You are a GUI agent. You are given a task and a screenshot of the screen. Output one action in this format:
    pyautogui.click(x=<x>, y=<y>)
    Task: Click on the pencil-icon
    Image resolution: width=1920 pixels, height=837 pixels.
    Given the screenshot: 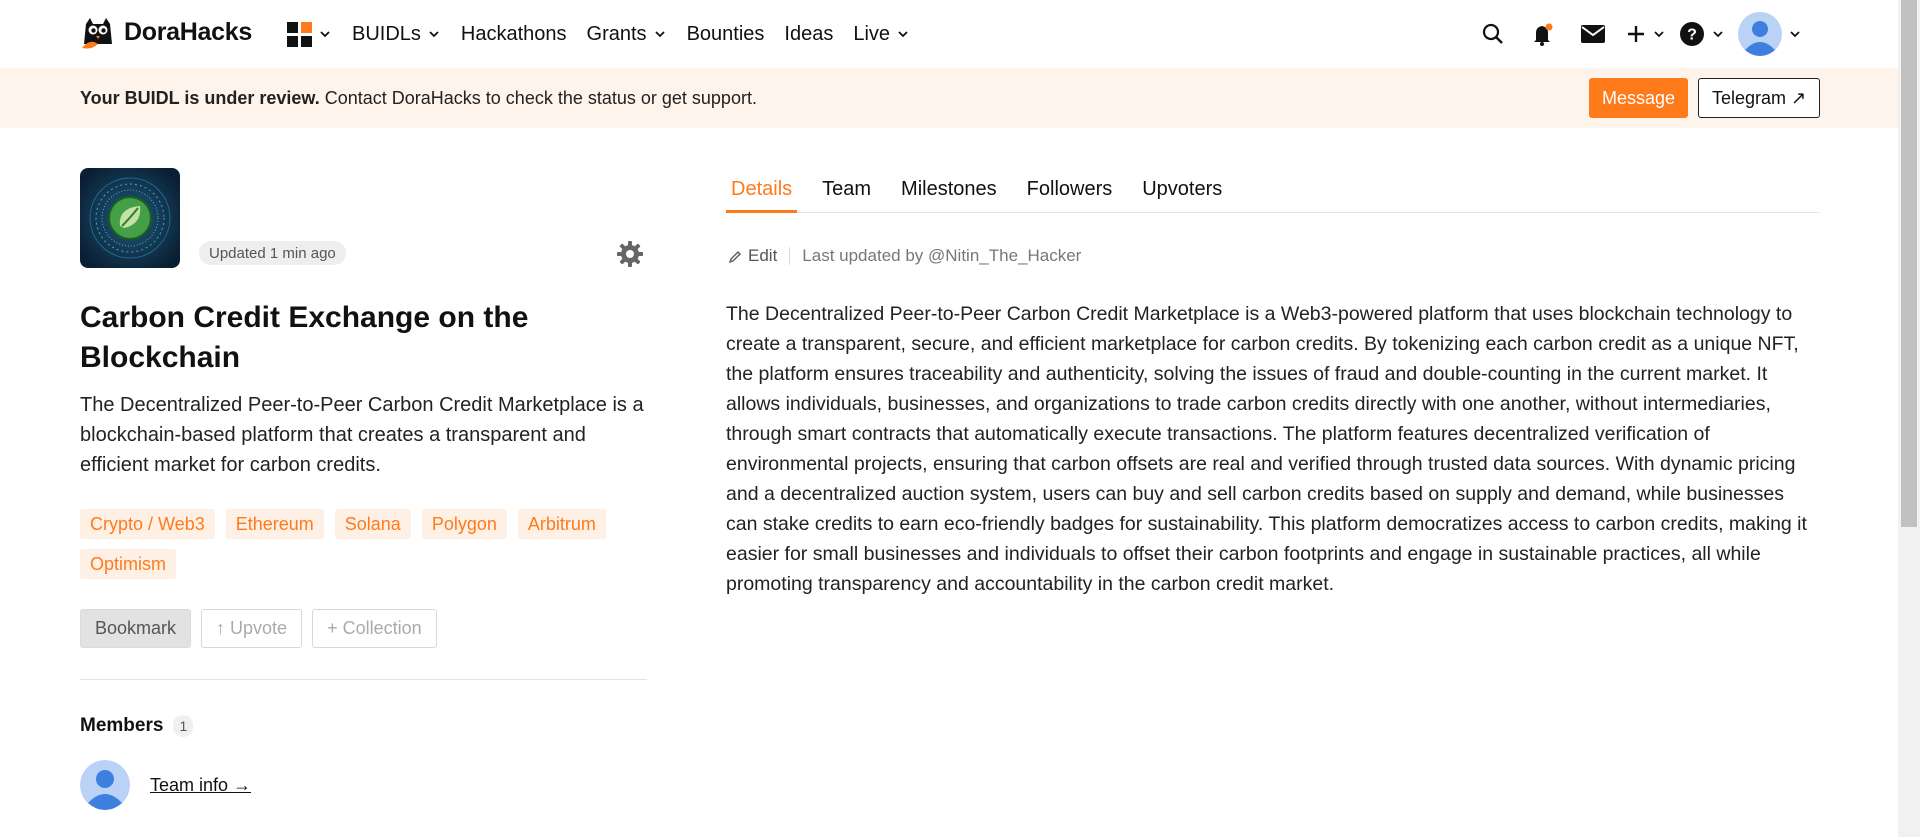 What is the action you would take?
    pyautogui.click(x=735, y=256)
    